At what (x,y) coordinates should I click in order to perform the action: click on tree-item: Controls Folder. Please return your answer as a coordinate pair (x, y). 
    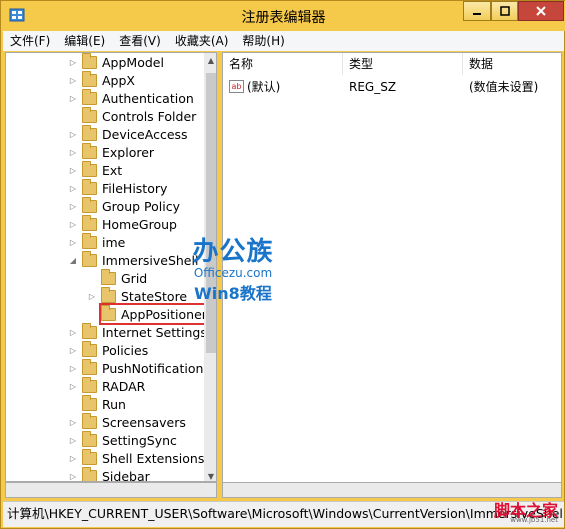
    Looking at the image, I should click on (132, 115).